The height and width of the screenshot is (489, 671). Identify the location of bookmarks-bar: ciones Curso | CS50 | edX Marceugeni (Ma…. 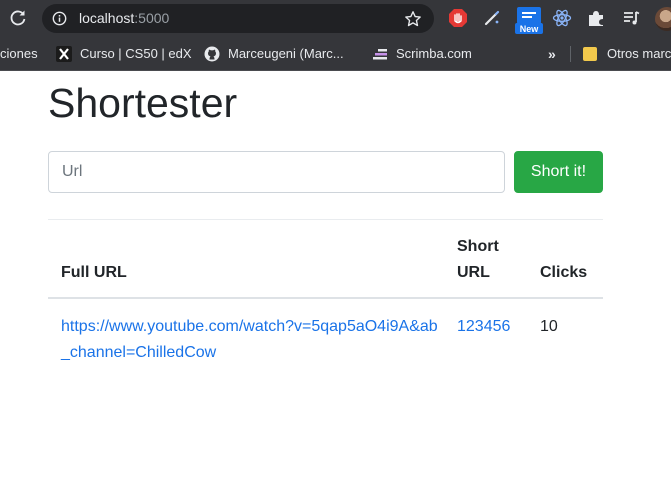
(335, 54).